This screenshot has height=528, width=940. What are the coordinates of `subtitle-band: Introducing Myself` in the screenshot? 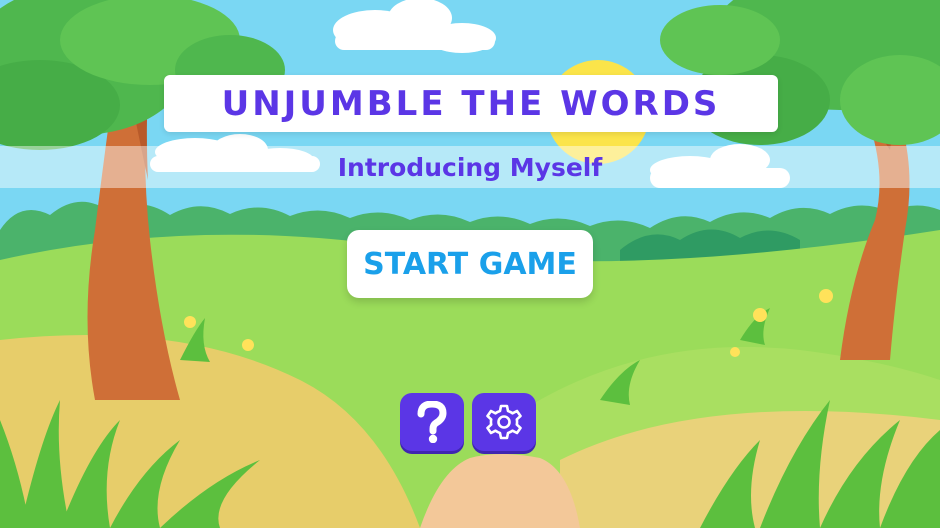 It's located at (470, 167).